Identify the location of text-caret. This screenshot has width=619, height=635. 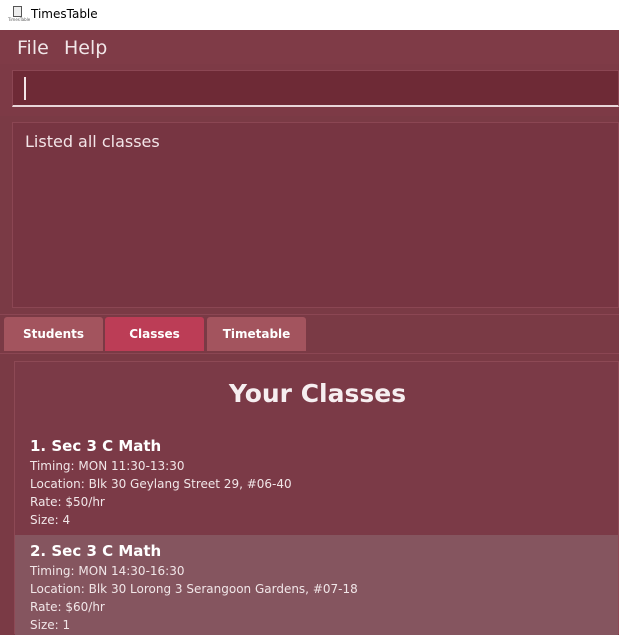
(25, 88).